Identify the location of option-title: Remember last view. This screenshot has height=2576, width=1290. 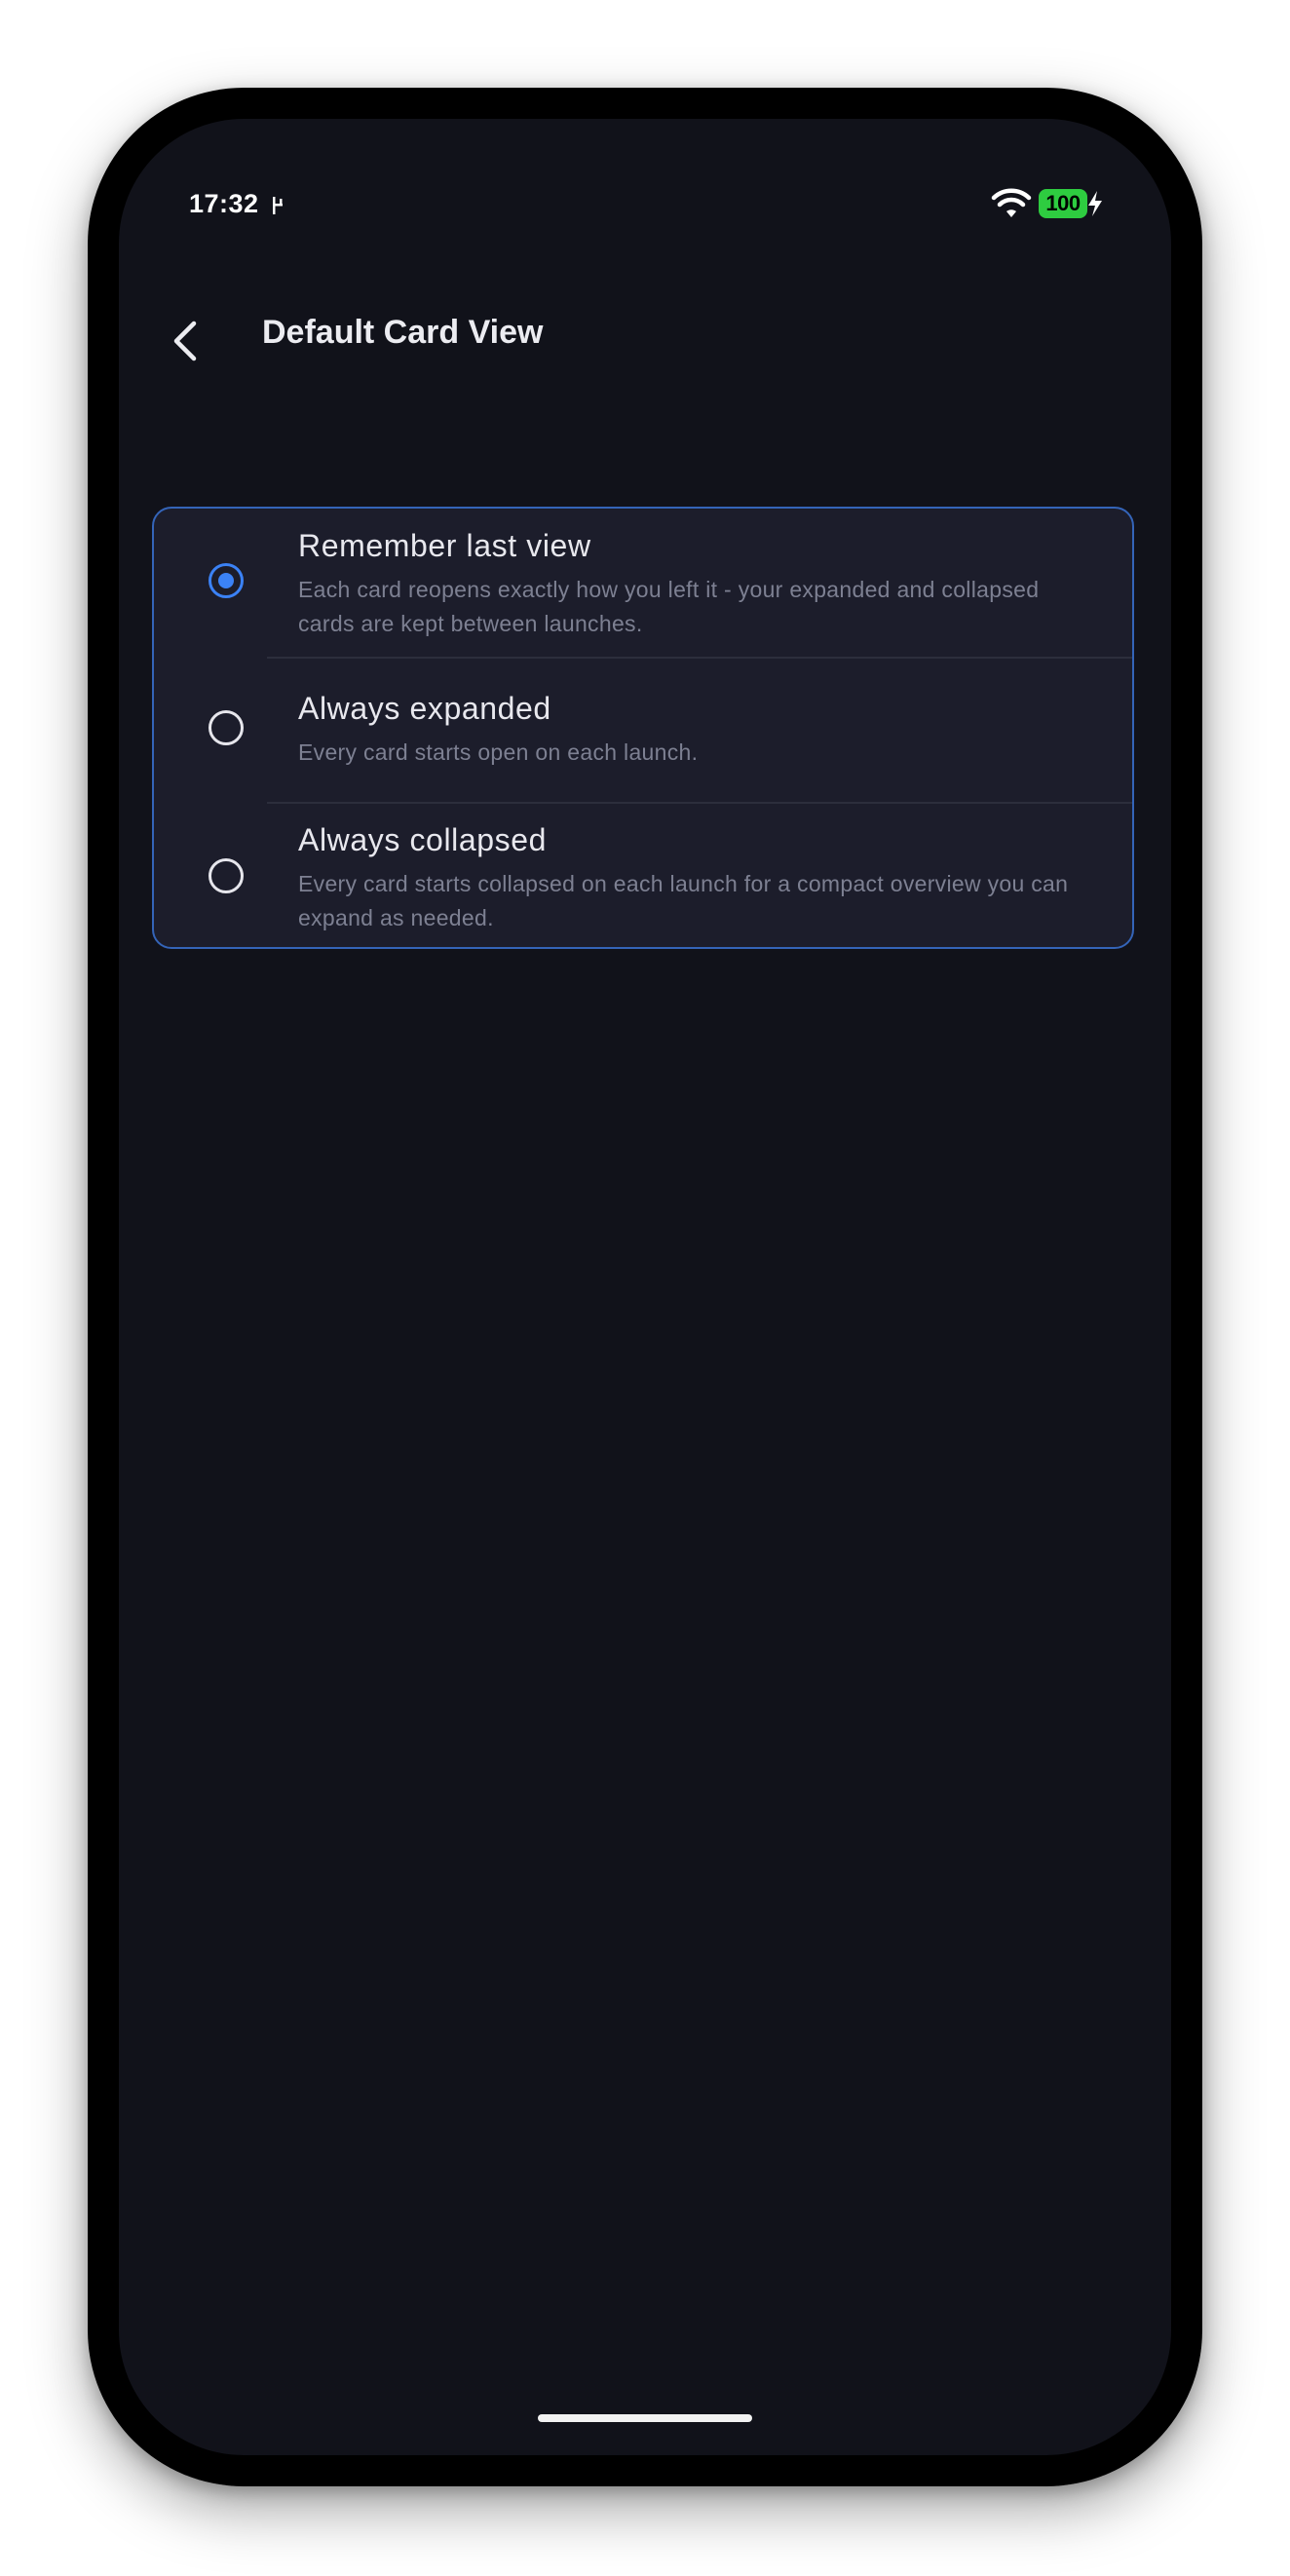
(444, 545).